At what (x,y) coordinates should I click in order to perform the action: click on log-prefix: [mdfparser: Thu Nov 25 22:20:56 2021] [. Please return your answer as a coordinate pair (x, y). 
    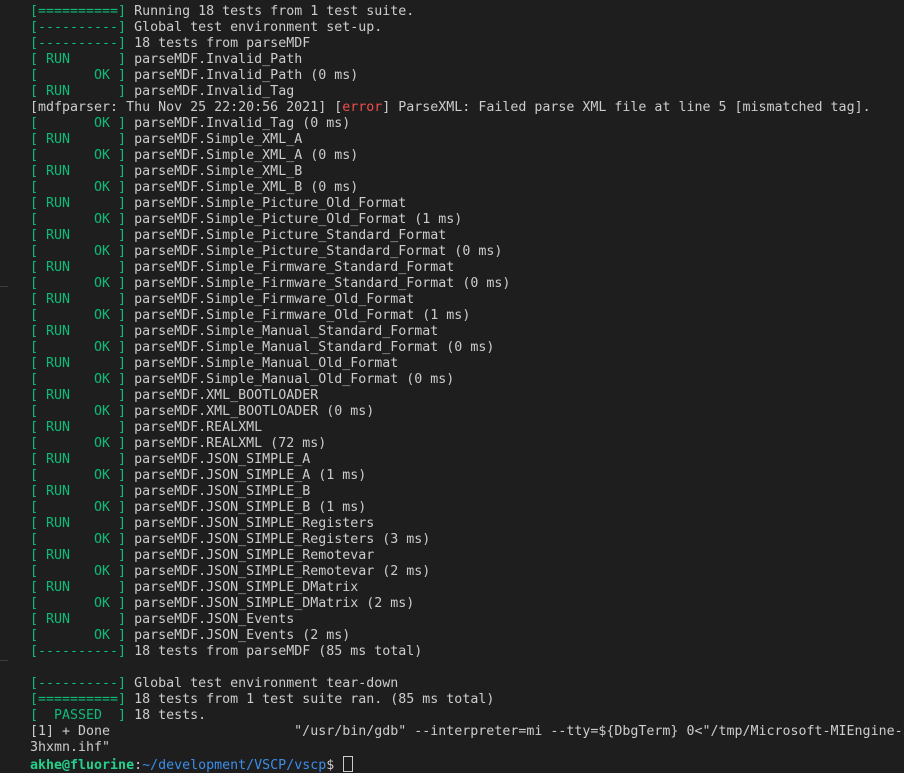
    Looking at the image, I should click on (186, 107).